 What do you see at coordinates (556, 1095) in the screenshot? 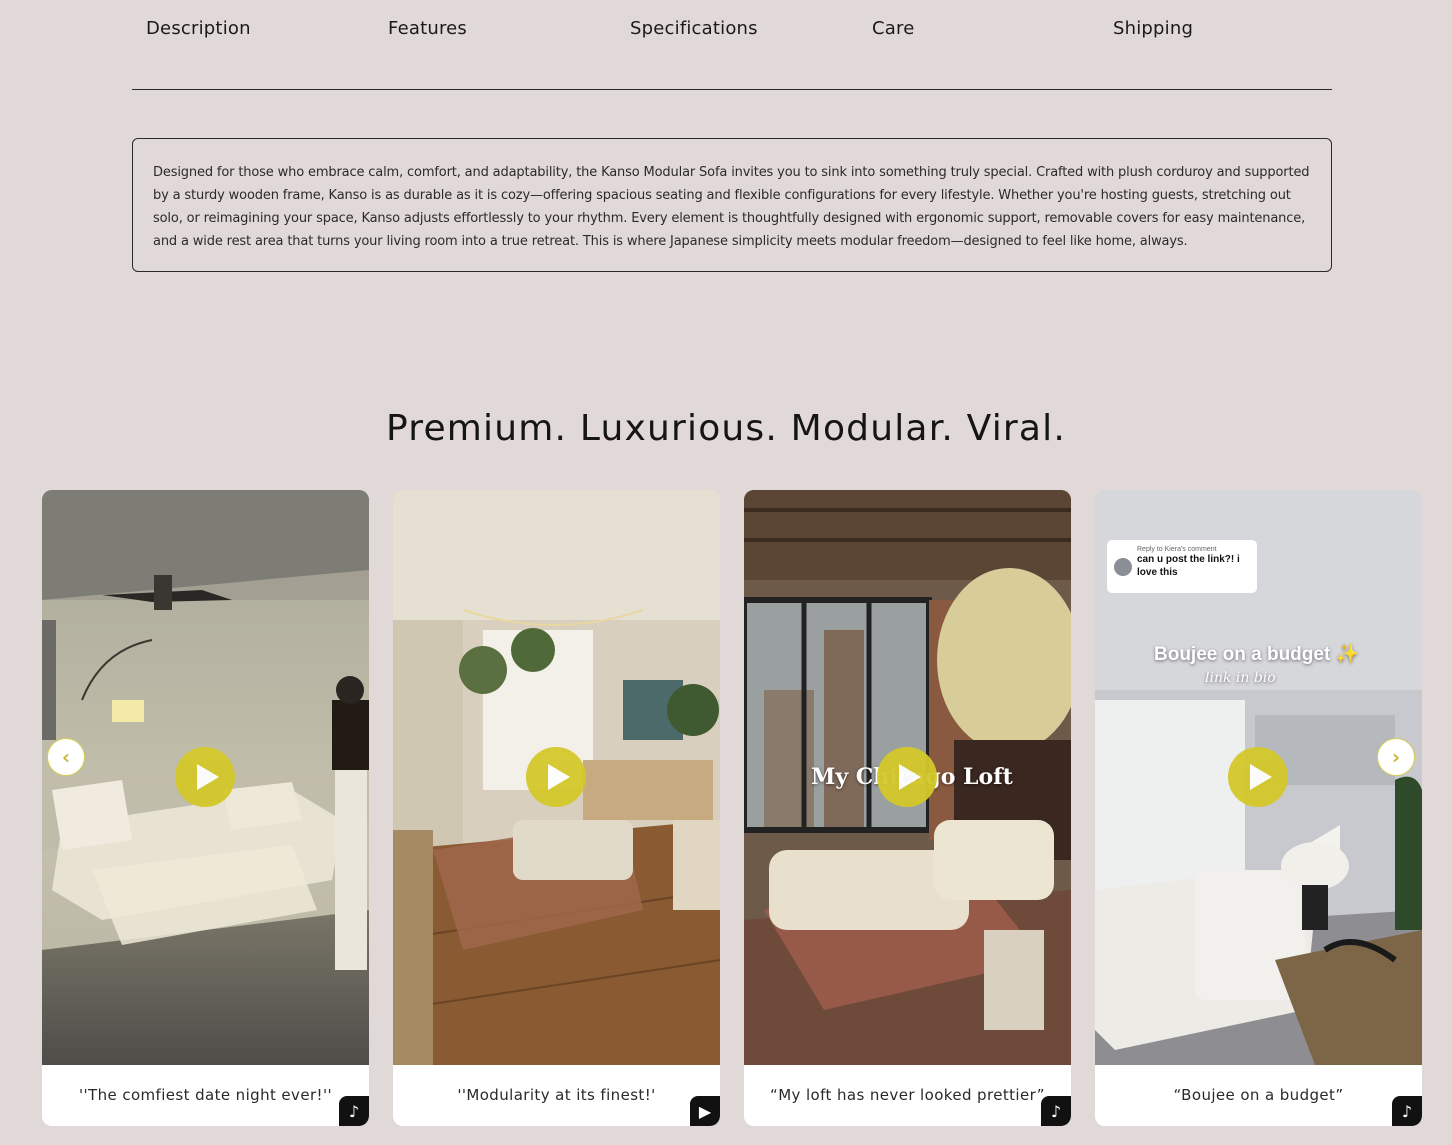
I see `video-caption: ''Modularity at its finest!'` at bounding box center [556, 1095].